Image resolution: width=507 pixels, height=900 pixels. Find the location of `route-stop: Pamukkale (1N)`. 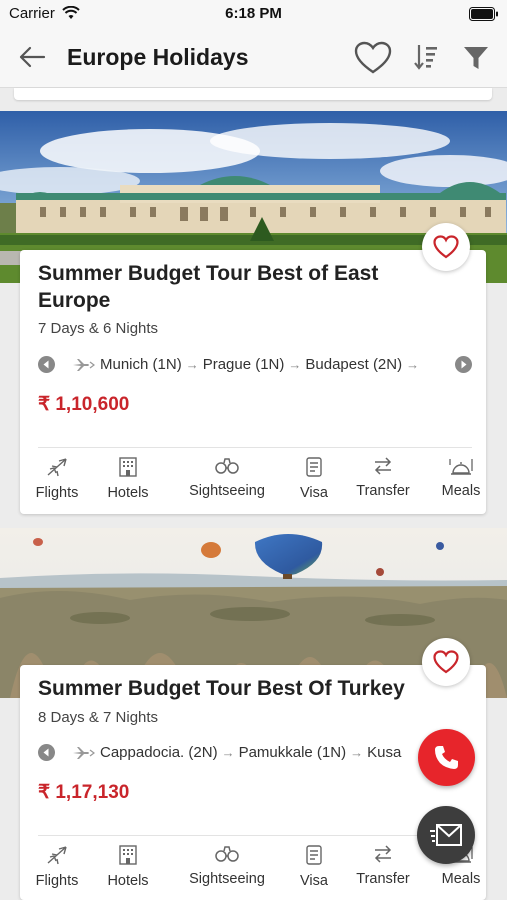

route-stop: Pamukkale (1N) is located at coordinates (292, 752).